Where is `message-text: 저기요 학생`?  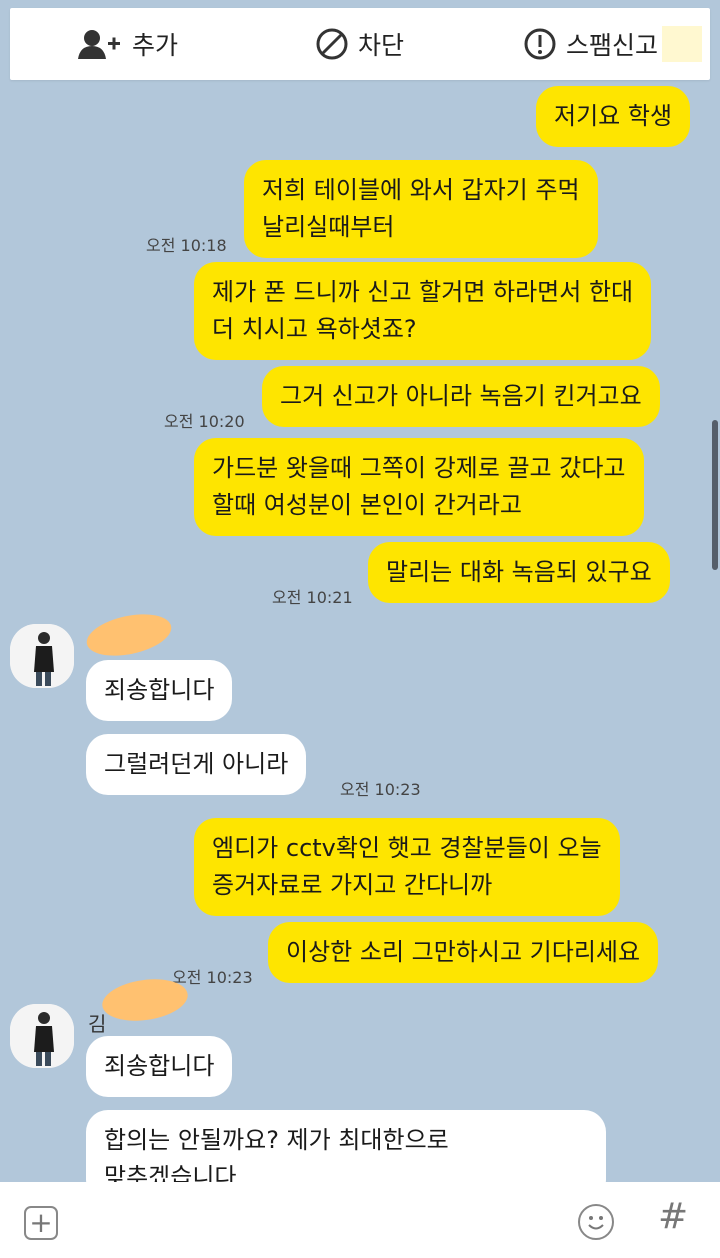 message-text: 저기요 학생 is located at coordinates (613, 116).